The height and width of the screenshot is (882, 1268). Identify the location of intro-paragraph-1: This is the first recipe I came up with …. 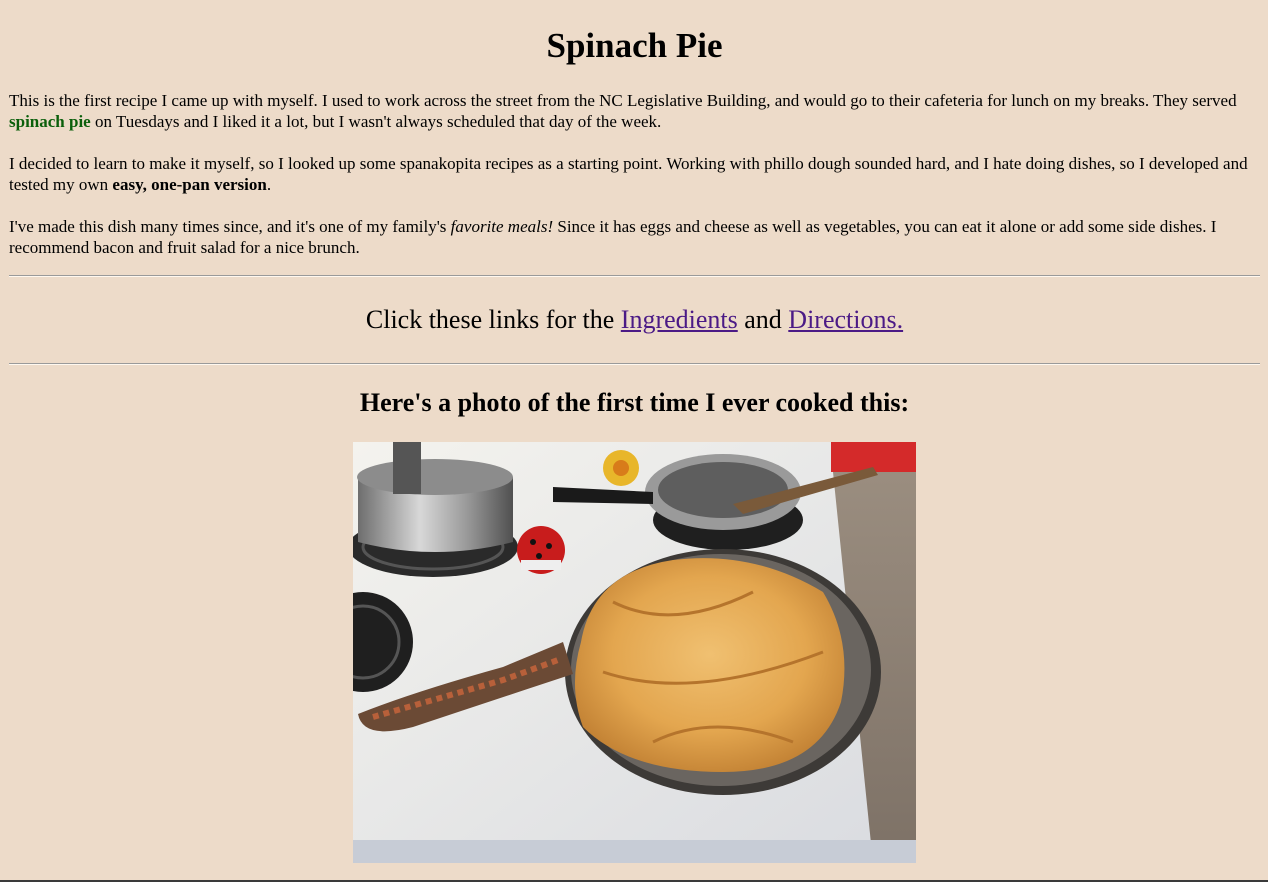
(634, 111).